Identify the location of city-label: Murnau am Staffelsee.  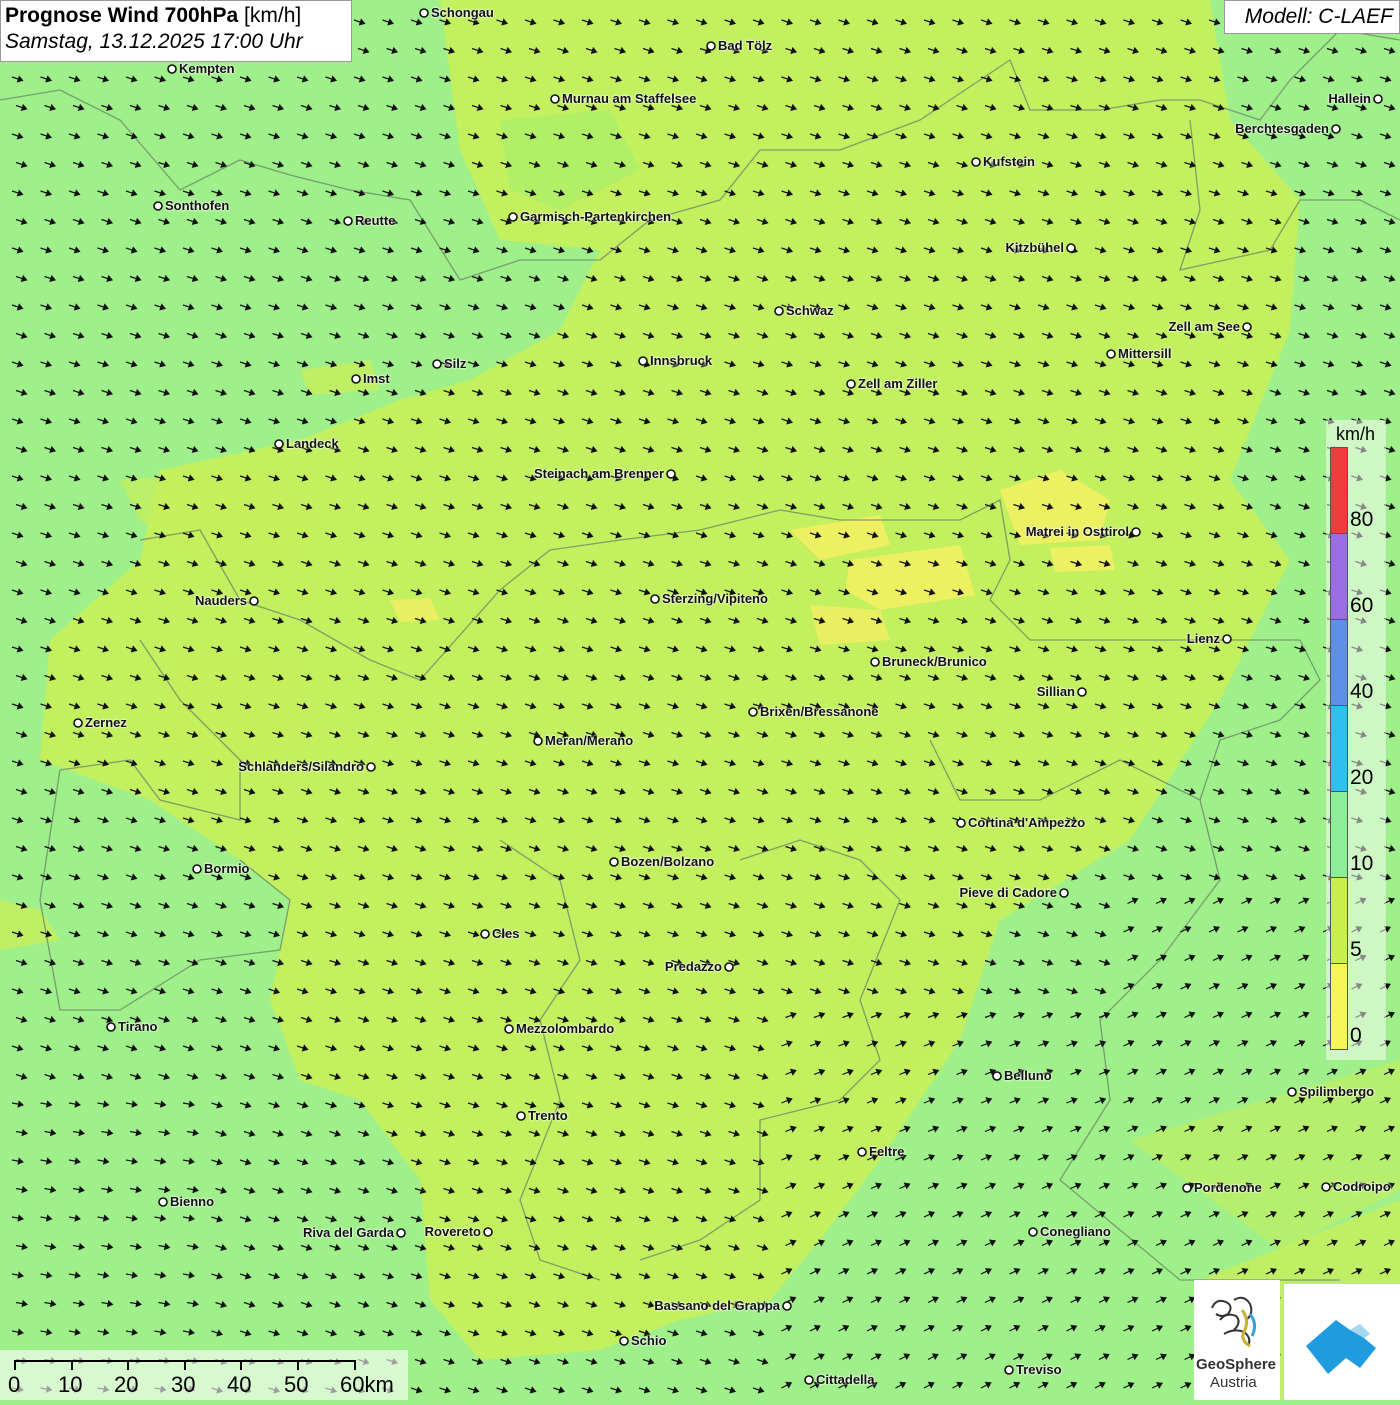
(629, 98).